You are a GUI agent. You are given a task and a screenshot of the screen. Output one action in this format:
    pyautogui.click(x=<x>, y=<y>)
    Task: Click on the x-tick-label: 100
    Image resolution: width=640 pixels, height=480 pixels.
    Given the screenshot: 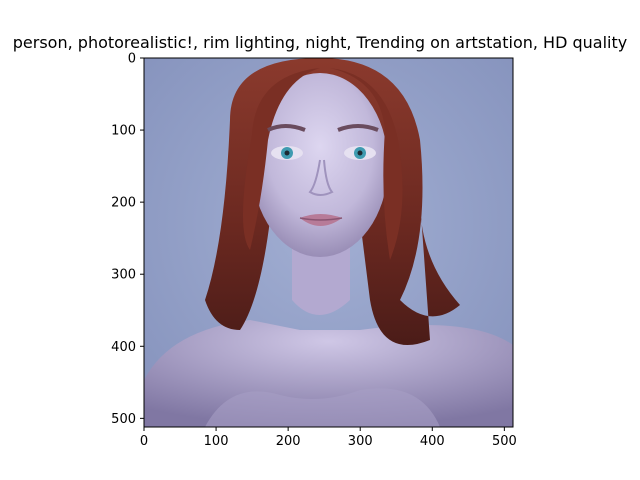 What is the action you would take?
    pyautogui.click(x=216, y=441)
    